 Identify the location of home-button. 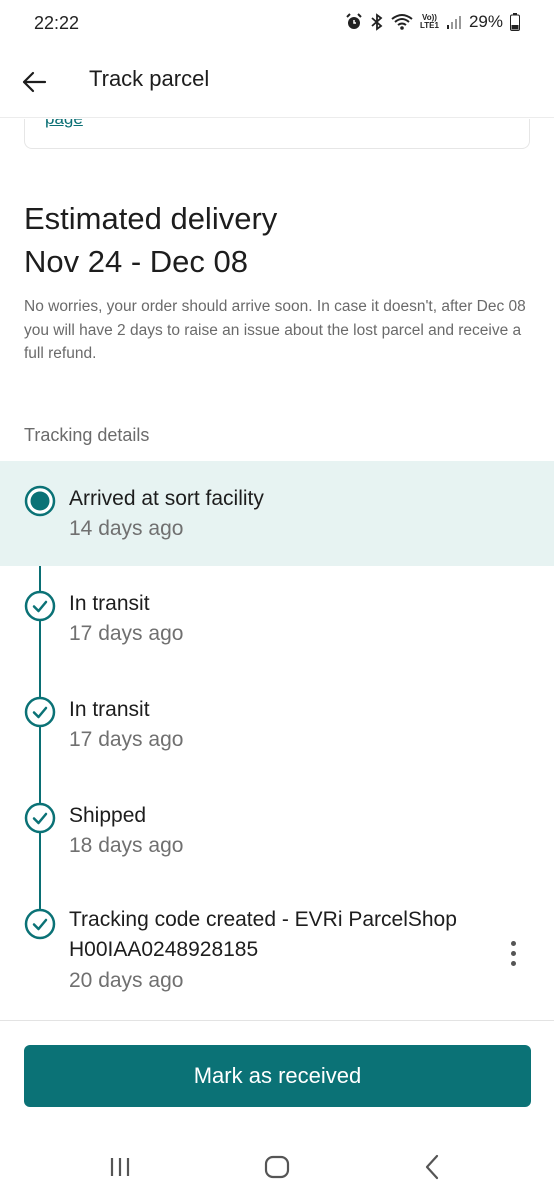
(277, 1167).